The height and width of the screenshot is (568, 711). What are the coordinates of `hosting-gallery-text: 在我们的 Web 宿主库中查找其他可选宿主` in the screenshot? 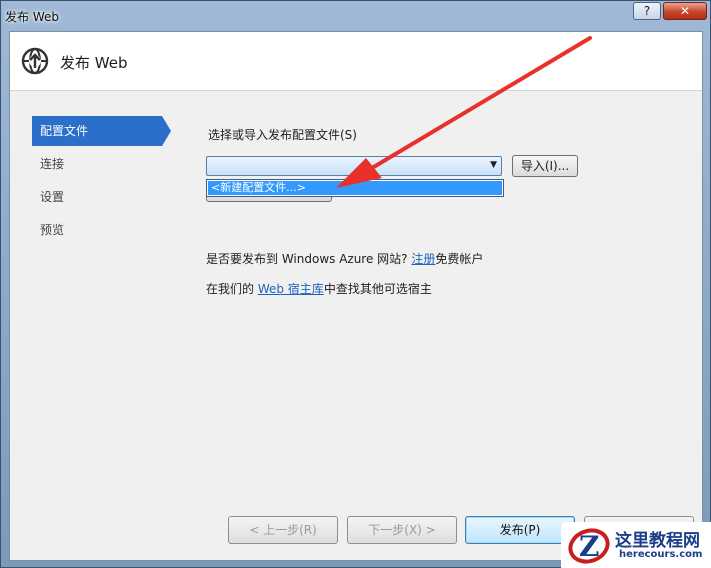 It's located at (319, 288).